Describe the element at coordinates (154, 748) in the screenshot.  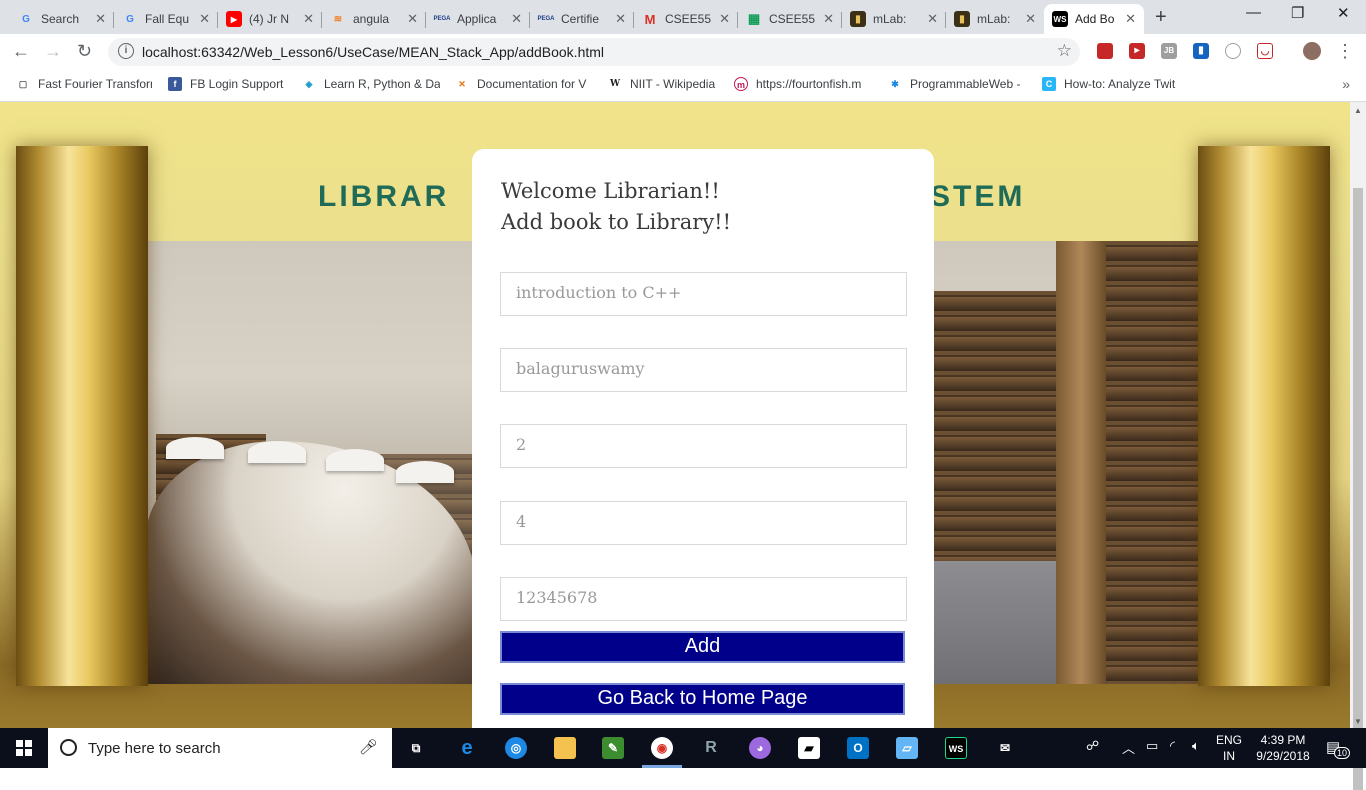
I see `taskbar-search-placeholder: Type here to search` at that location.